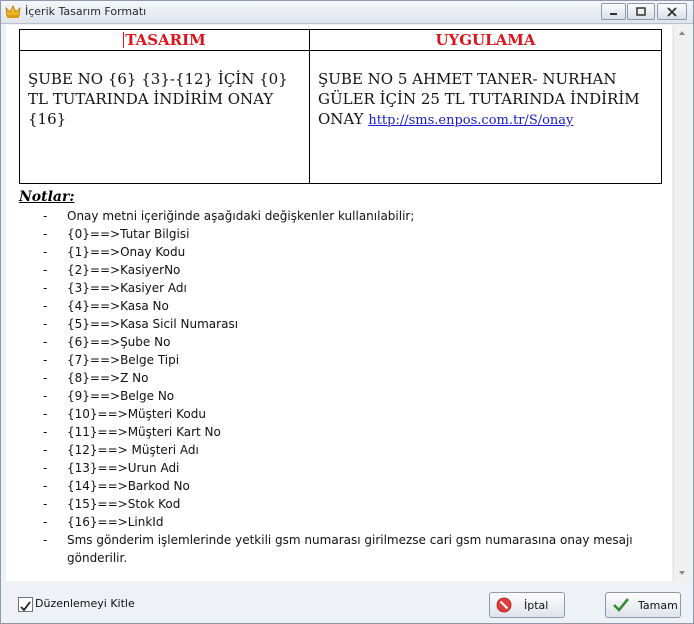 This screenshot has width=694, height=624. I want to click on notes-item-text: {9}==>Belge No, so click(121, 396).